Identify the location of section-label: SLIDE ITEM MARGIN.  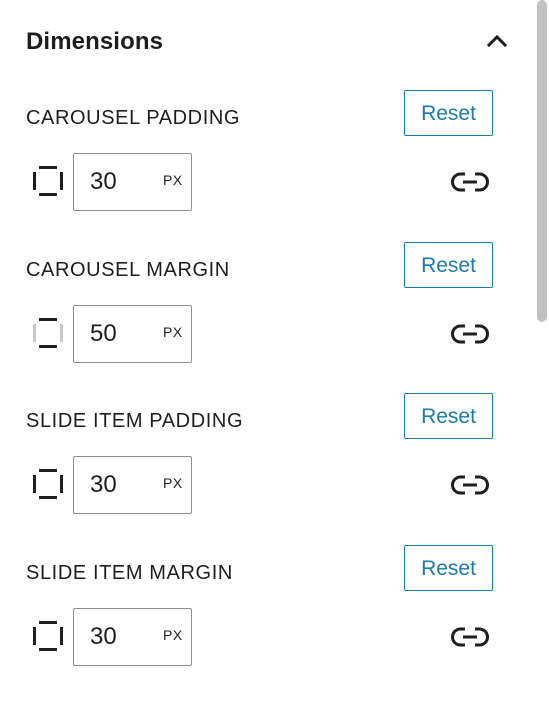
(129, 573).